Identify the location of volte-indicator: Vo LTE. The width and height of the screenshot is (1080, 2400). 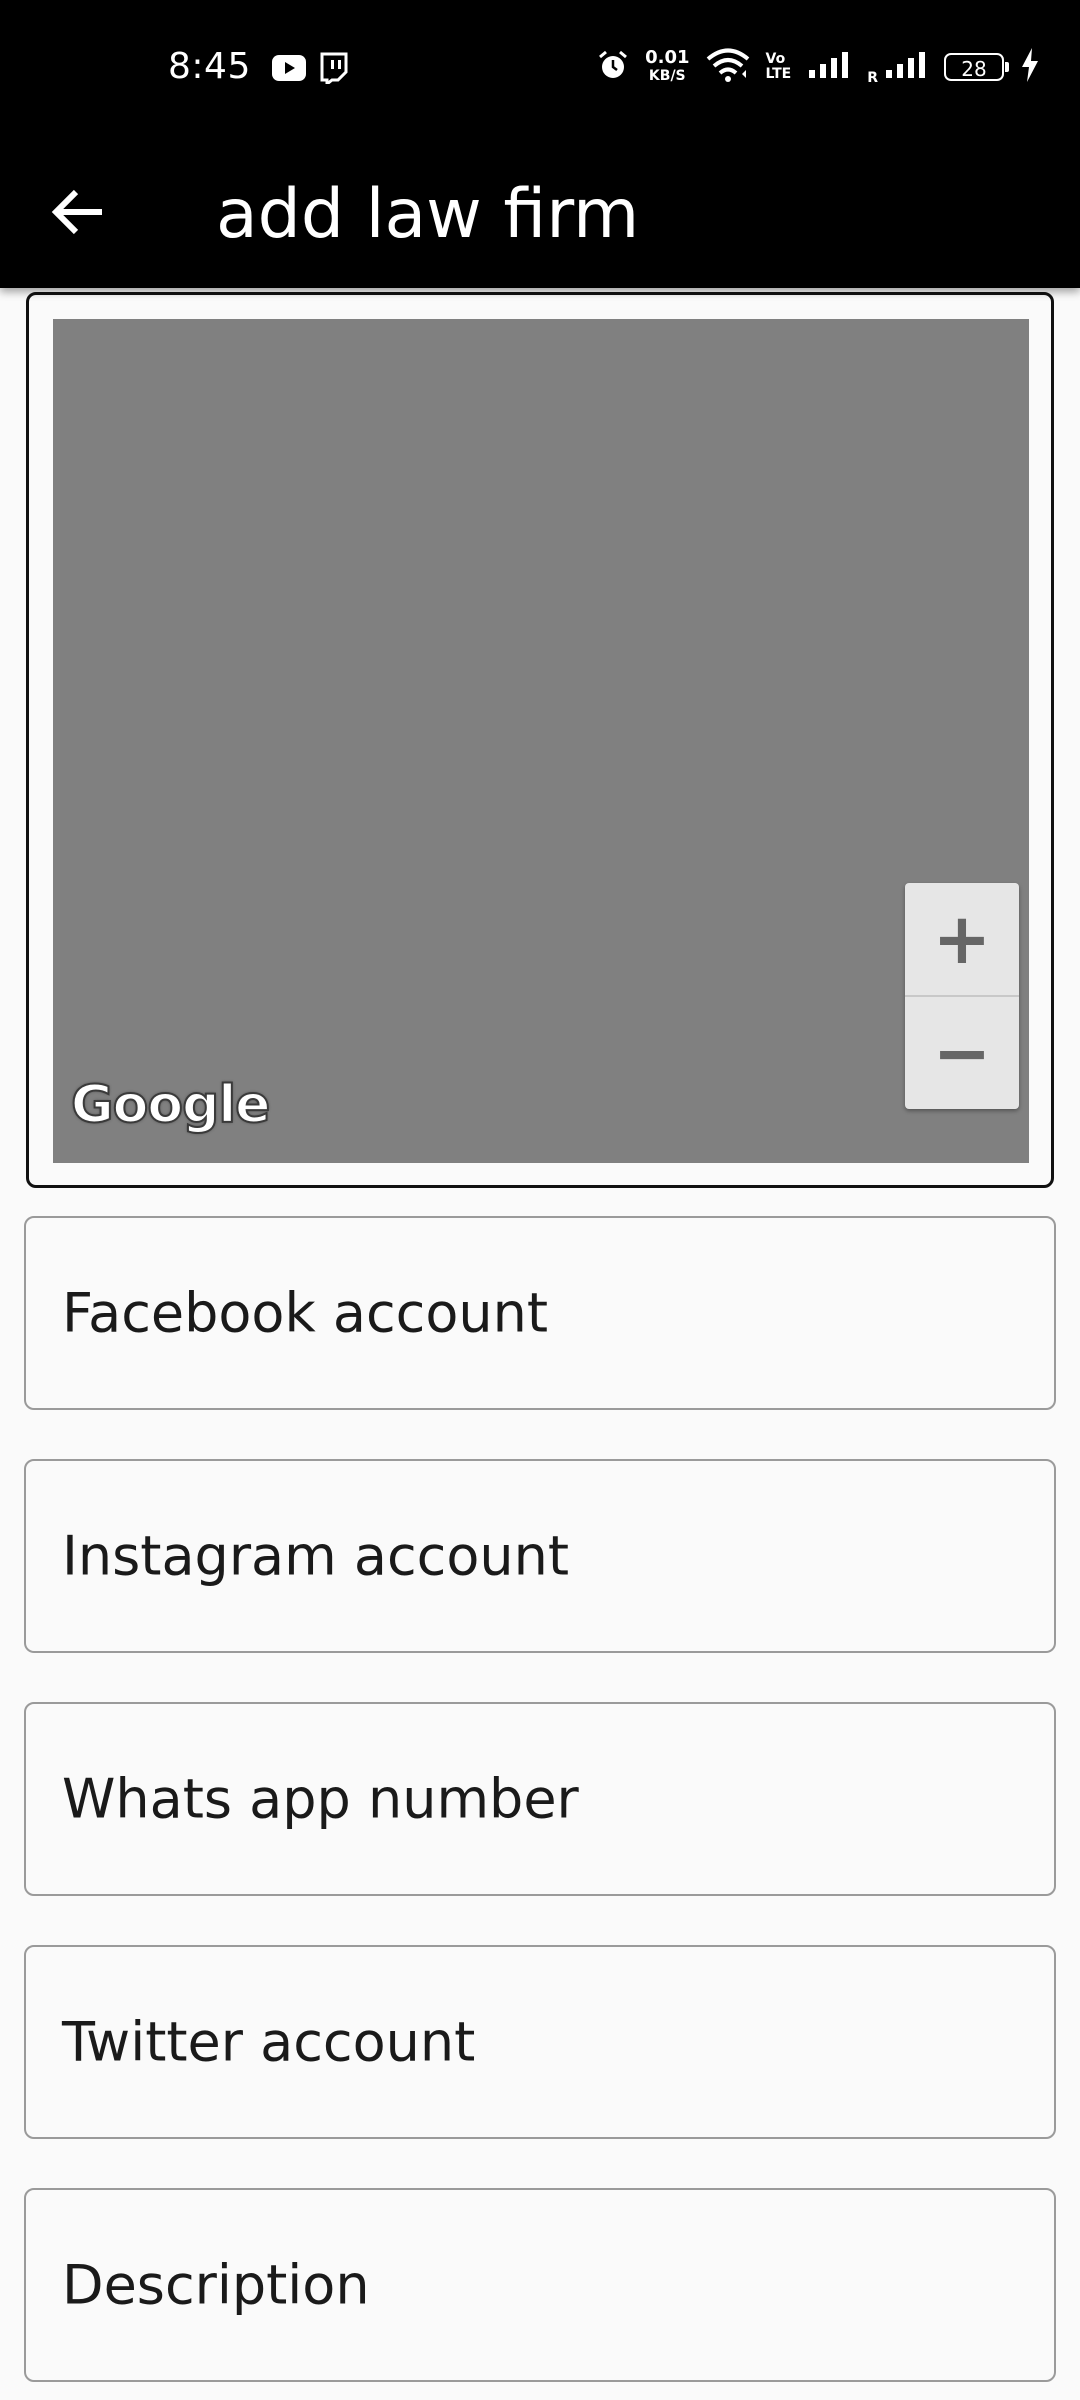
(779, 67).